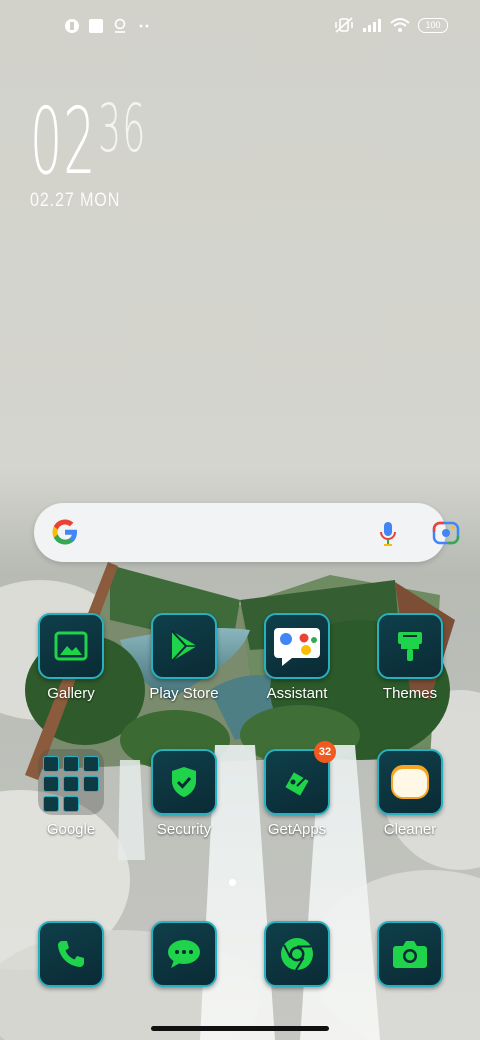 This screenshot has width=480, height=1040. What do you see at coordinates (388, 534) in the screenshot?
I see `mic-icon` at bounding box center [388, 534].